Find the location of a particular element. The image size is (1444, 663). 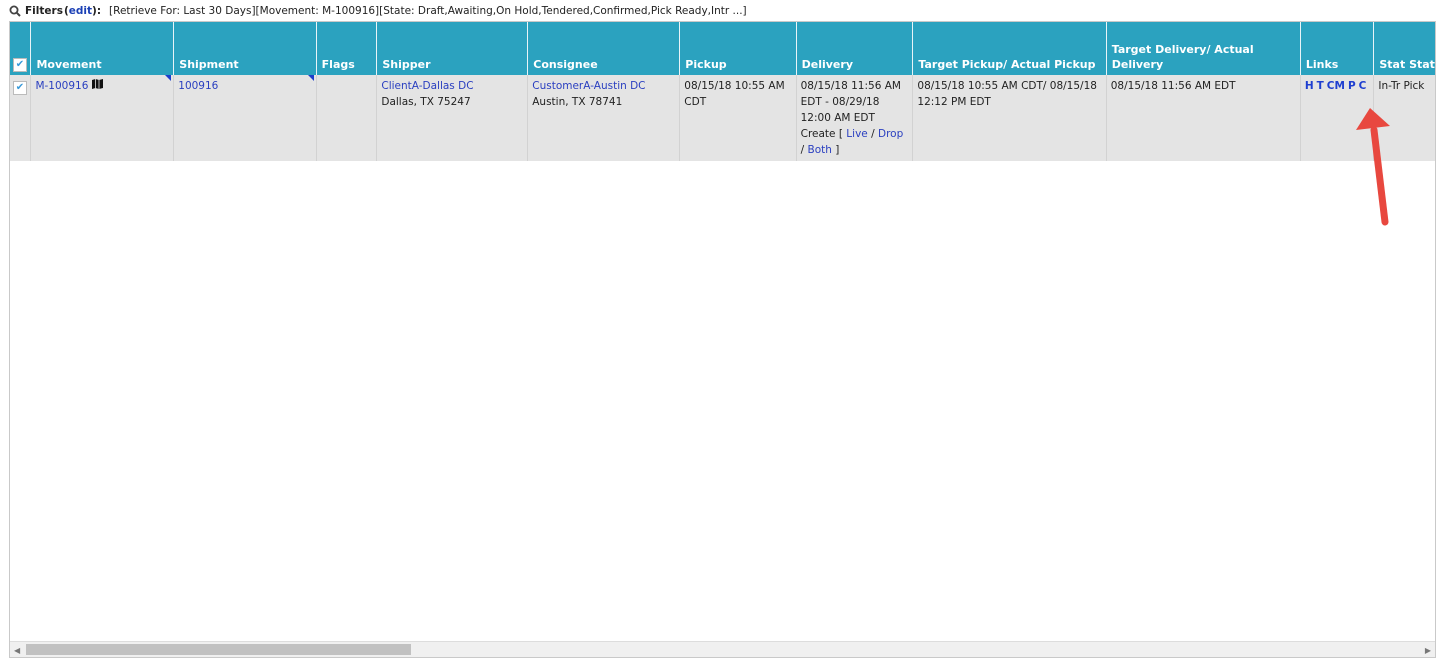

filters-edit-link: edit is located at coordinates (80, 11).